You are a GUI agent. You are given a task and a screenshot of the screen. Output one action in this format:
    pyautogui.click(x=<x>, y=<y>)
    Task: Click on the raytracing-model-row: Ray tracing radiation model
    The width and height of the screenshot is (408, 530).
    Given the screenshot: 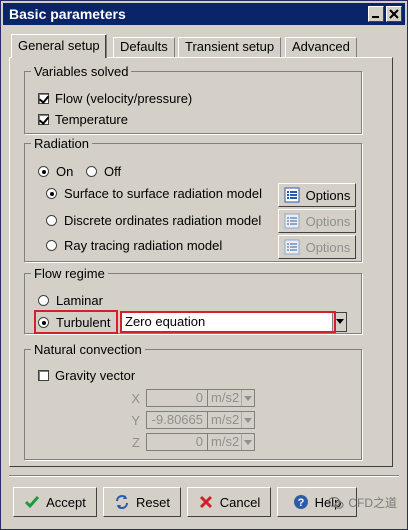 What is the action you would take?
    pyautogui.click(x=134, y=245)
    